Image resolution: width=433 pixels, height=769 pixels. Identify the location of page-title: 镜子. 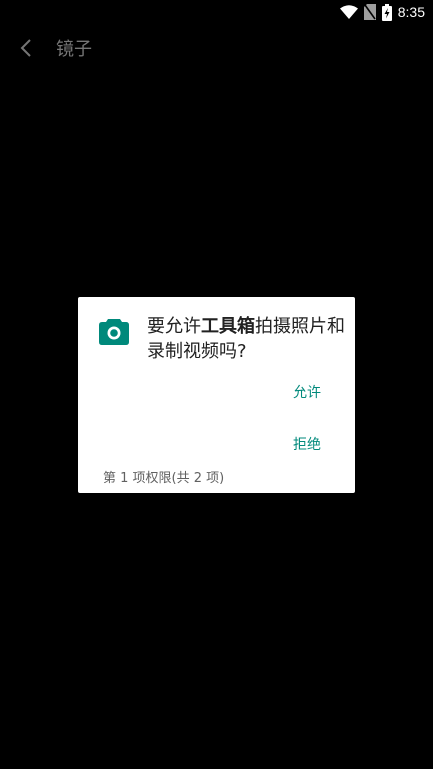
(74, 49).